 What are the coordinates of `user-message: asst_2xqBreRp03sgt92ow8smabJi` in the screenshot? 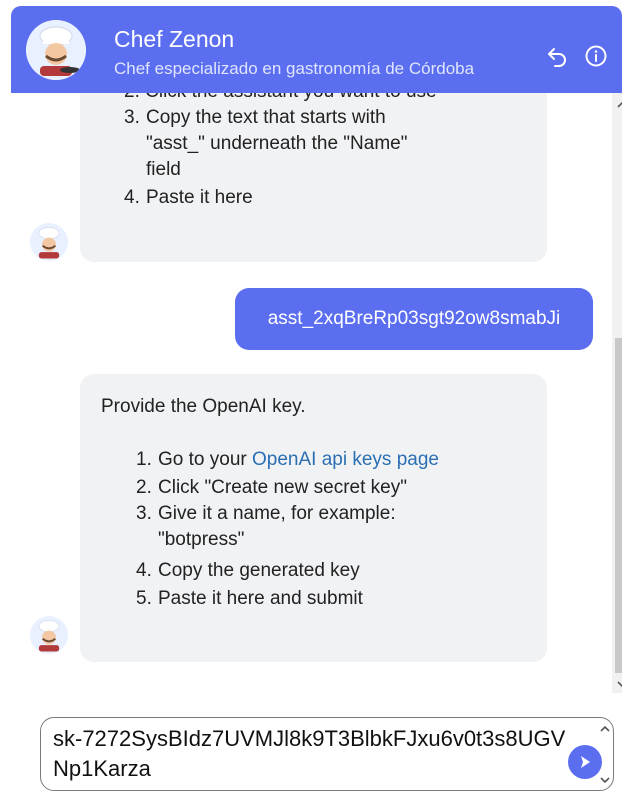 It's located at (414, 319).